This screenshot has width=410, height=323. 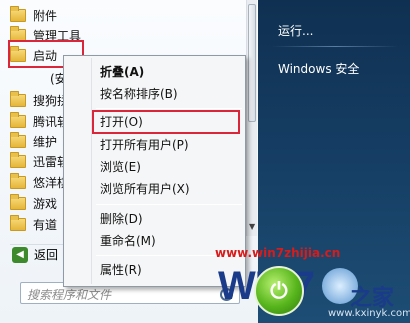 I want to click on programs-scrollbar: ▼, so click(x=251, y=118).